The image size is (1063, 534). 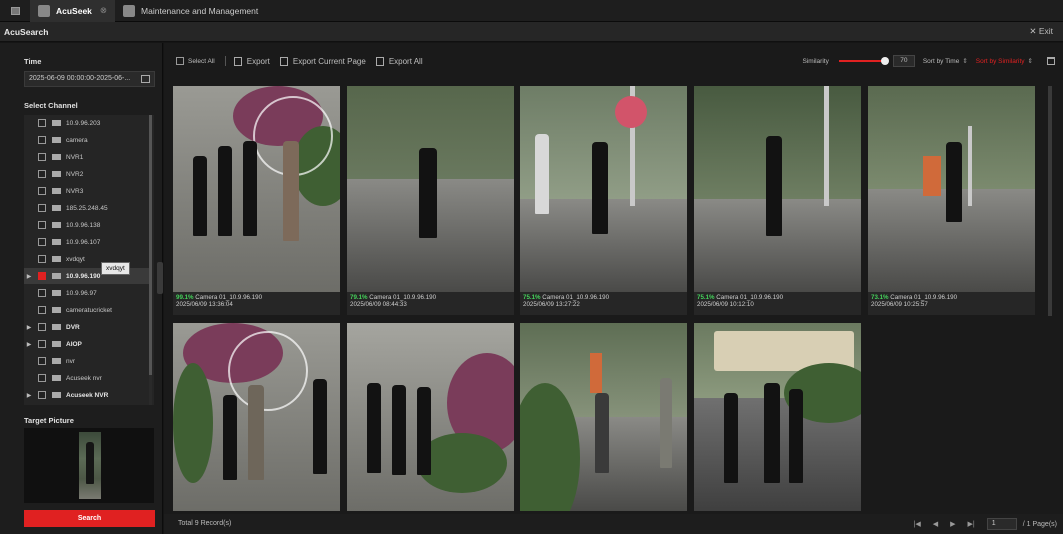 I want to click on channel-item: nvr, so click(x=87, y=361).